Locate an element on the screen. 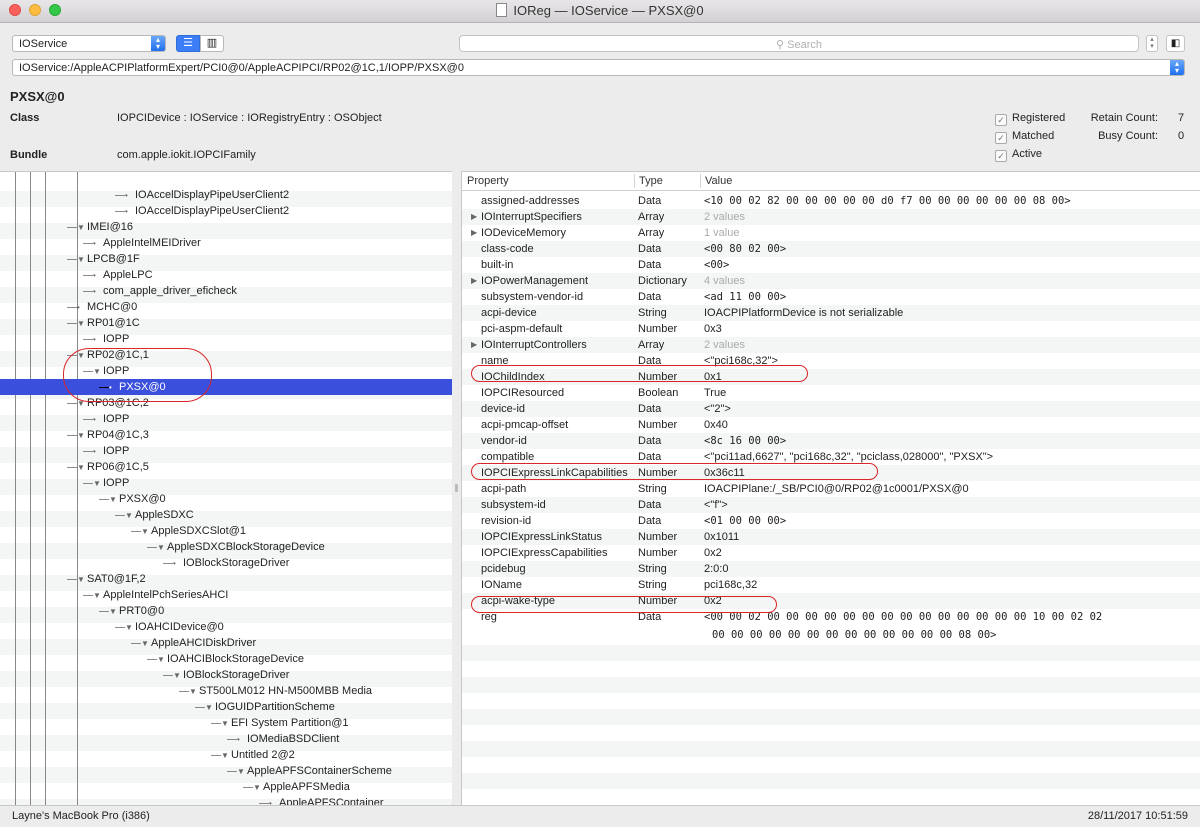 This screenshot has height=827, width=1200. tree-node: • IOBlockStorageDriver is located at coordinates (231, 563).